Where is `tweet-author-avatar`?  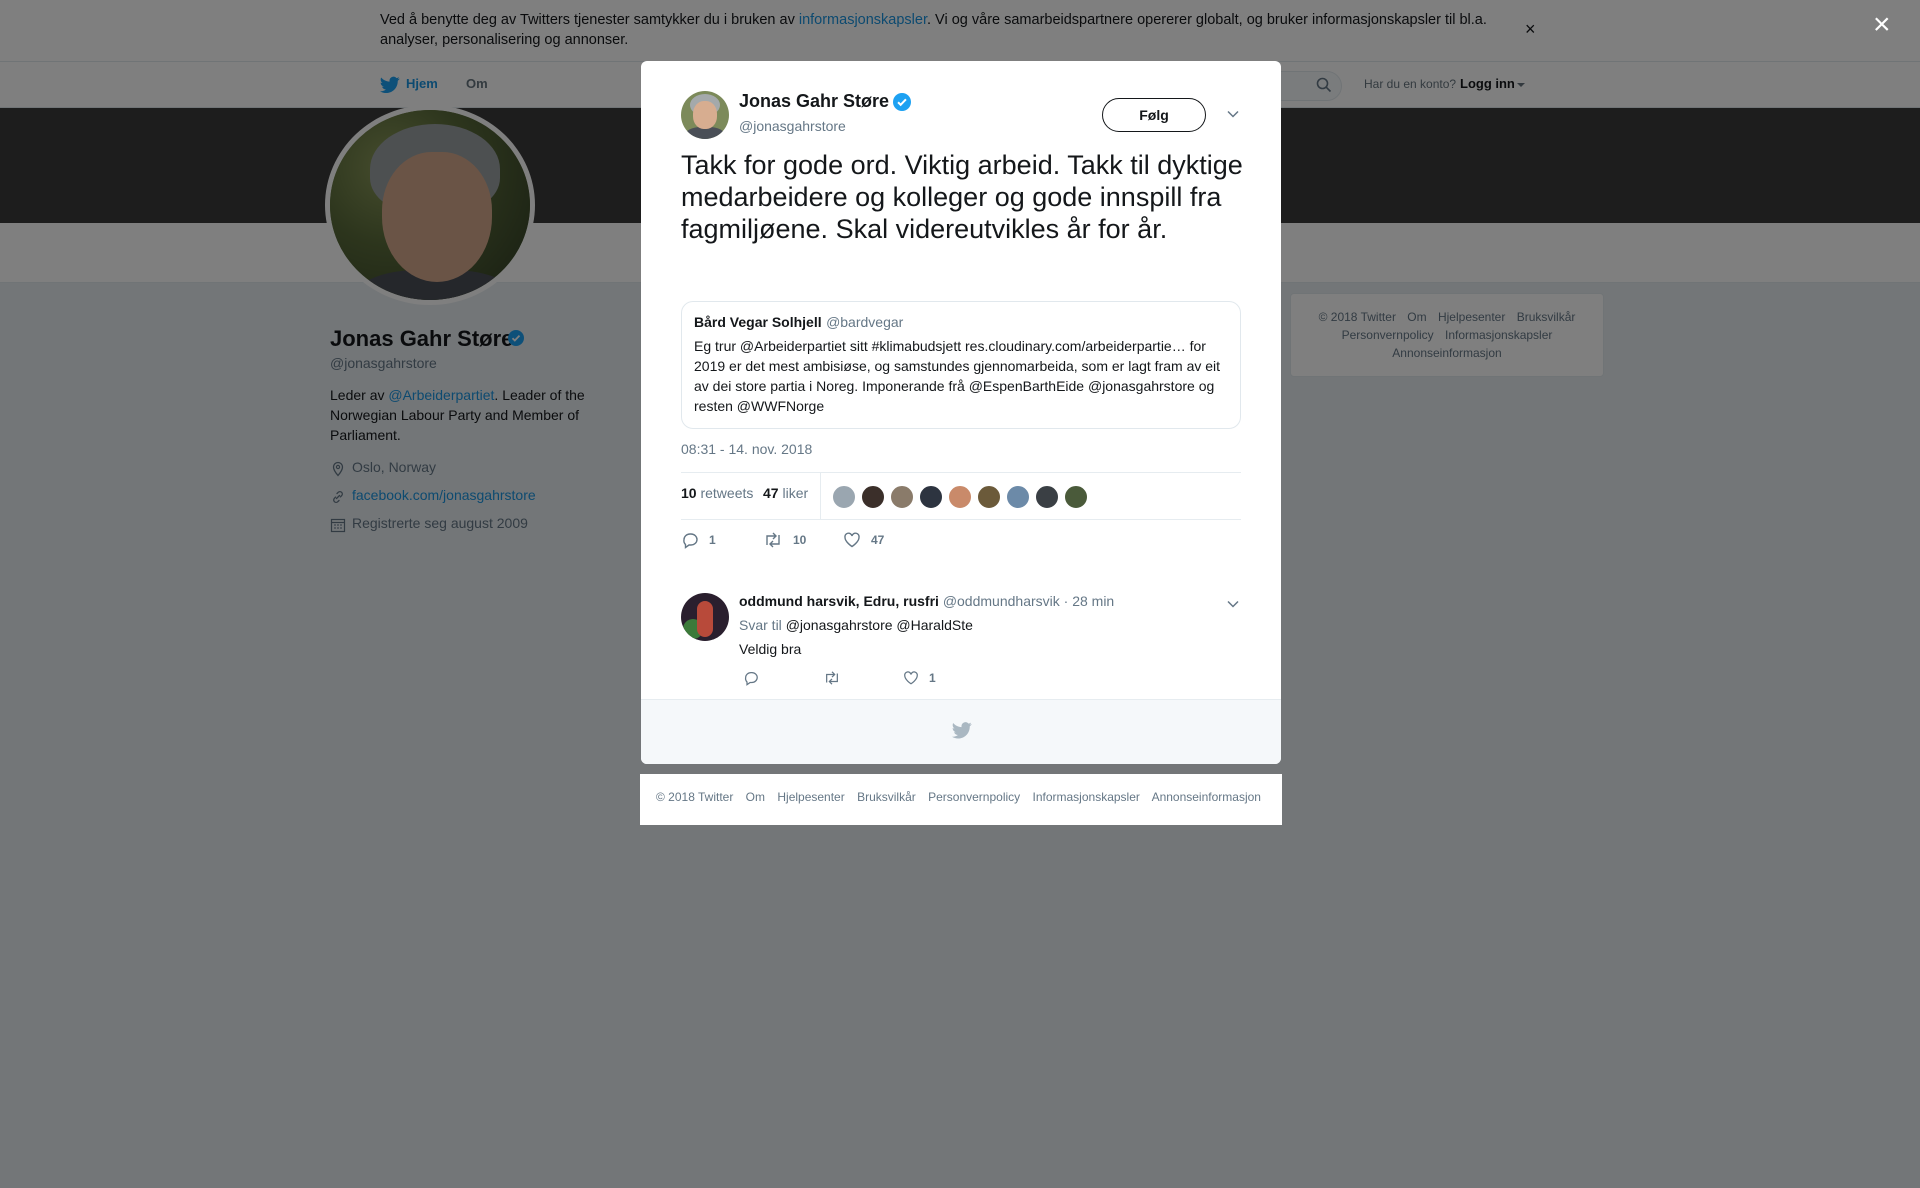 tweet-author-avatar is located at coordinates (705, 115).